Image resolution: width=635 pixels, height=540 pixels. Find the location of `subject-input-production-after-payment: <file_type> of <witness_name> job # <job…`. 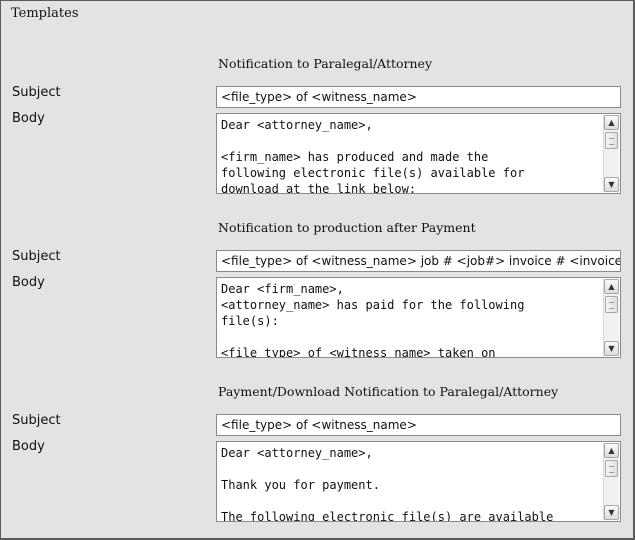

subject-input-production-after-payment: <file_type> of <witness_name> job # <job… is located at coordinates (418, 261).